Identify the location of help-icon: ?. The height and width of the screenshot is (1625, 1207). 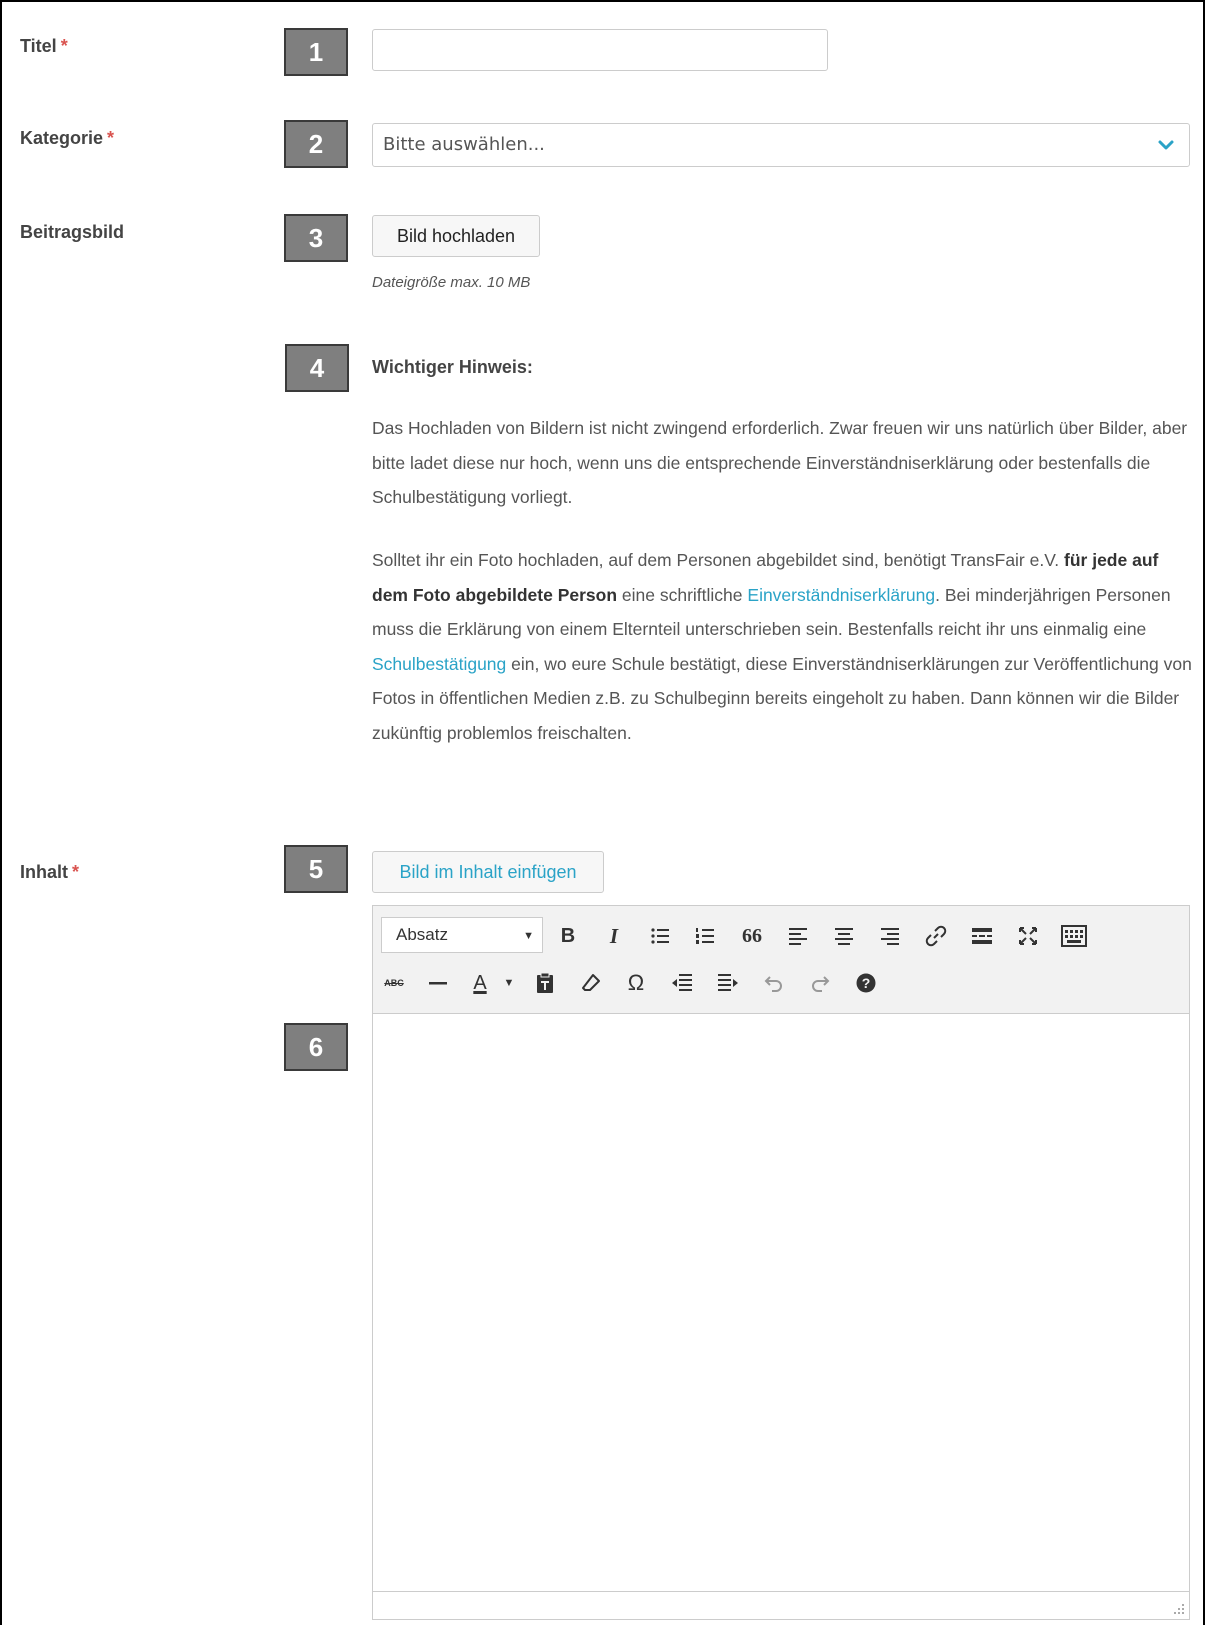
(866, 983).